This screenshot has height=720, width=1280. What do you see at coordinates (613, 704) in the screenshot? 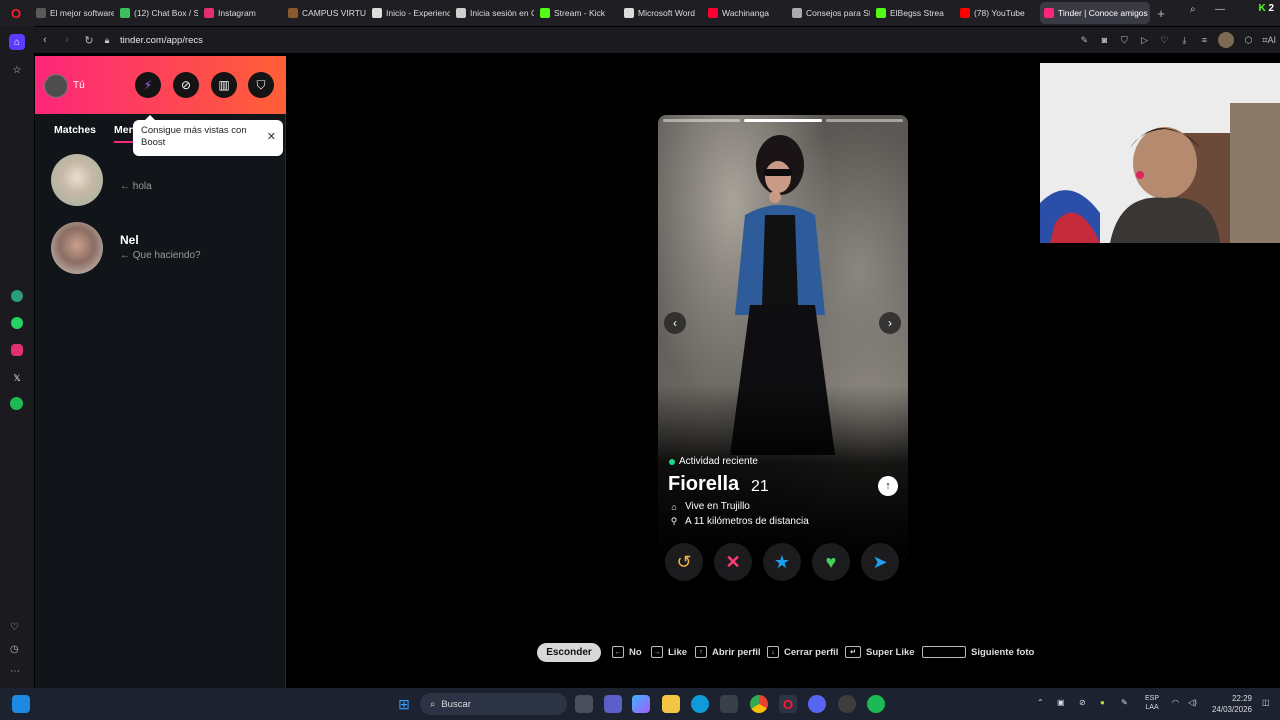
I see `teams-icon` at bounding box center [613, 704].